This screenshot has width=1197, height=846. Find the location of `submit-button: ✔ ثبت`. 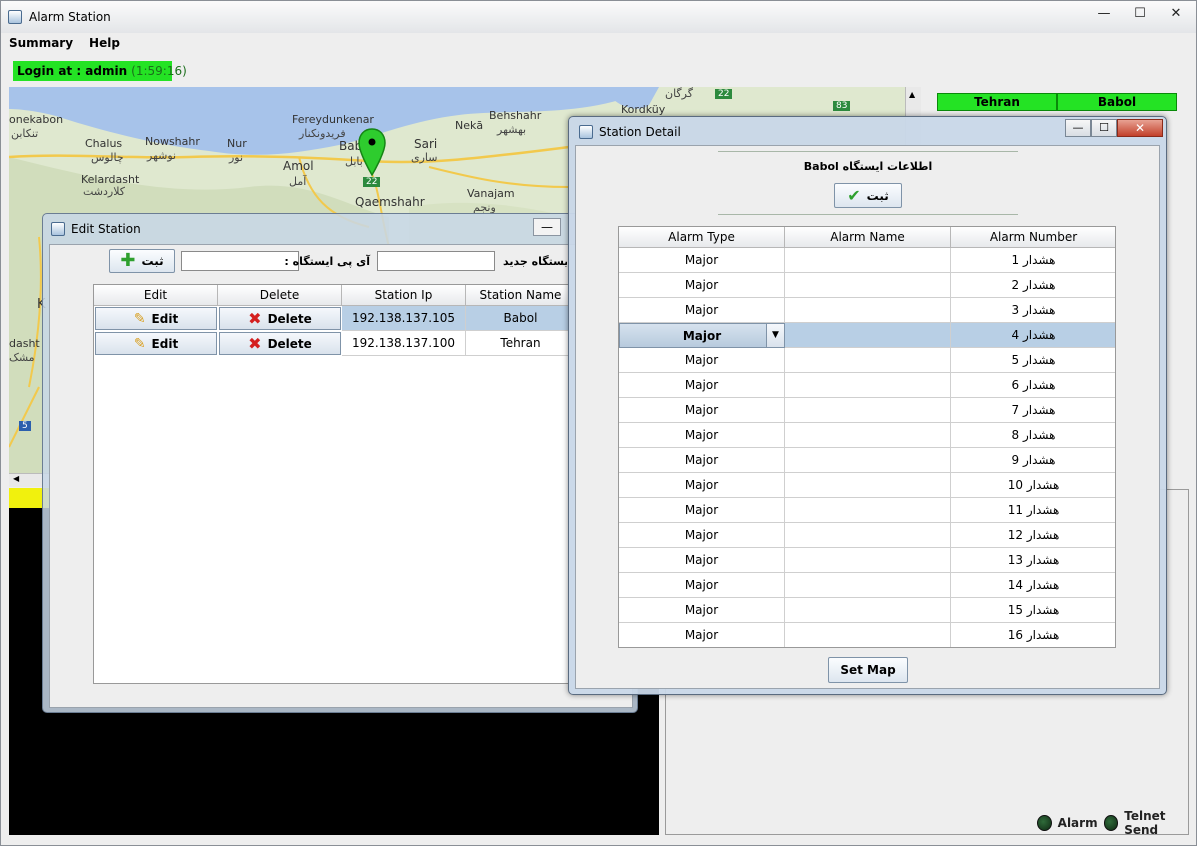

submit-button: ✔ ثبت is located at coordinates (868, 195).